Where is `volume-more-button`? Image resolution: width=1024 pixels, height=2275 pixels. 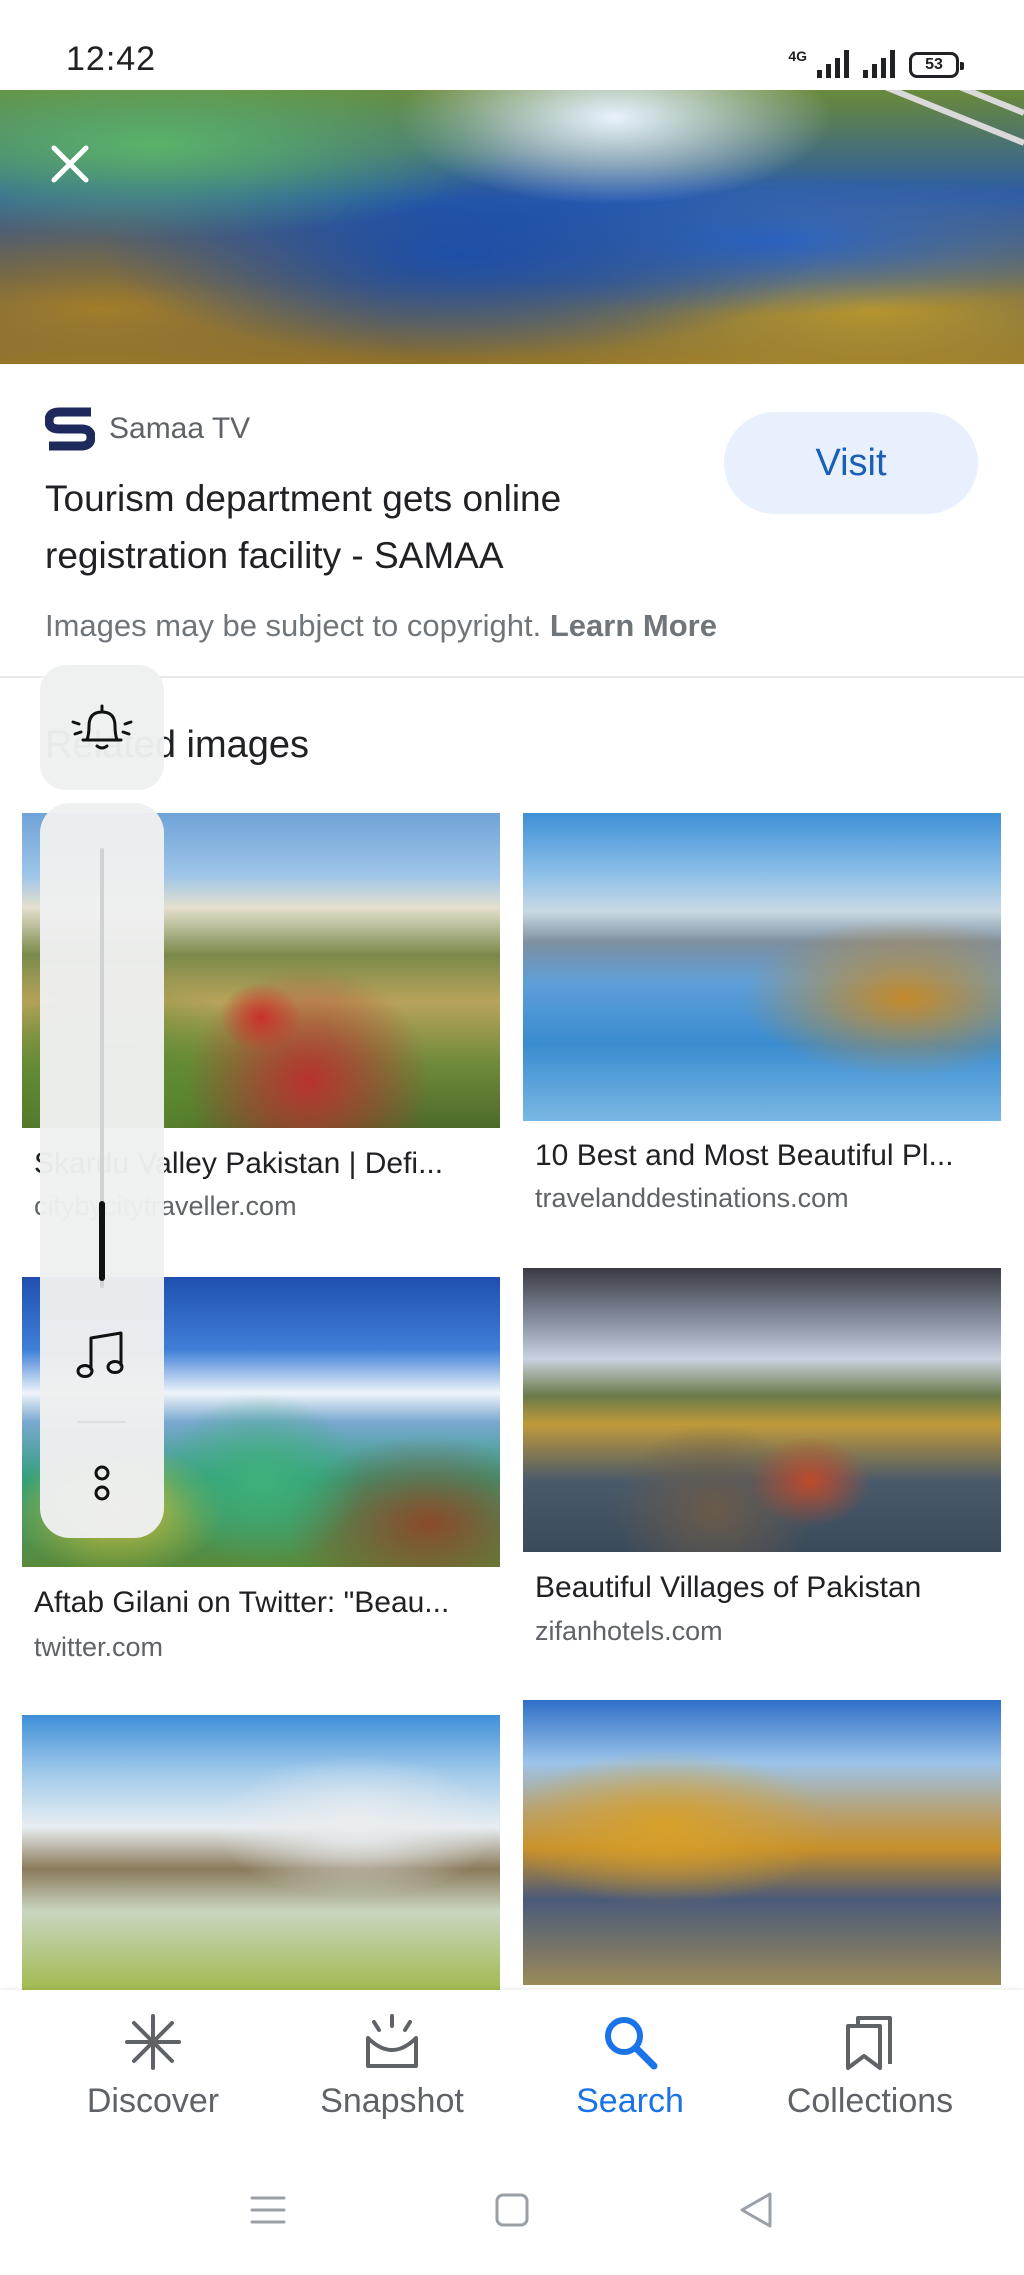 volume-more-button is located at coordinates (102, 1483).